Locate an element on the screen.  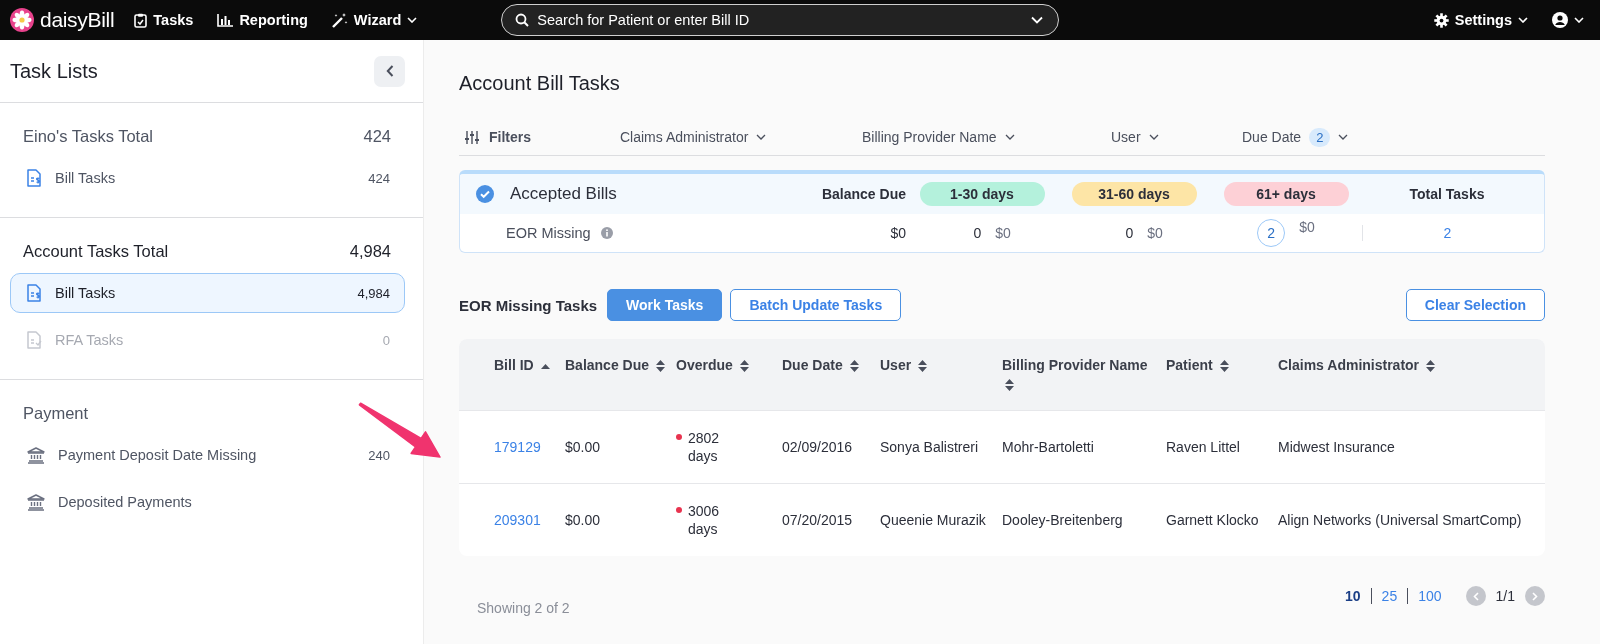
table-cell-text: 02/09/2016 is located at coordinates (818, 447).